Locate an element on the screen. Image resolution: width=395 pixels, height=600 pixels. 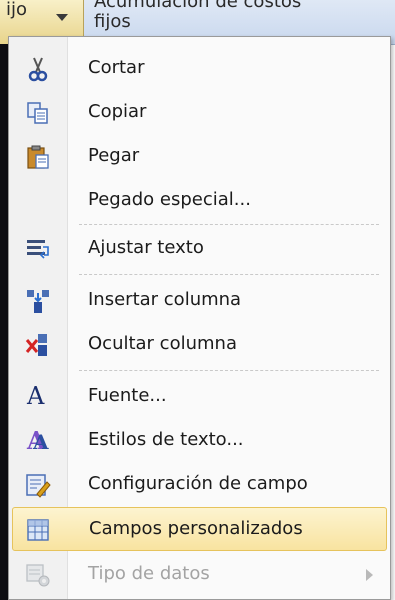
column-header-left-label: ijo is located at coordinates (17, 10).